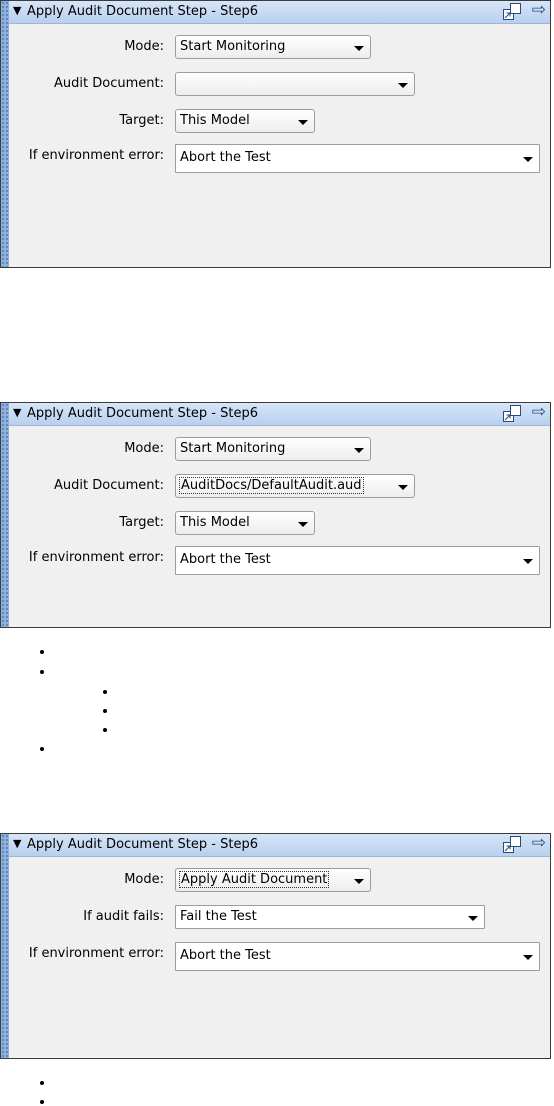 This screenshot has height=1106, width=554. What do you see at coordinates (295, 84) in the screenshot?
I see `audit-document-dropdown` at bounding box center [295, 84].